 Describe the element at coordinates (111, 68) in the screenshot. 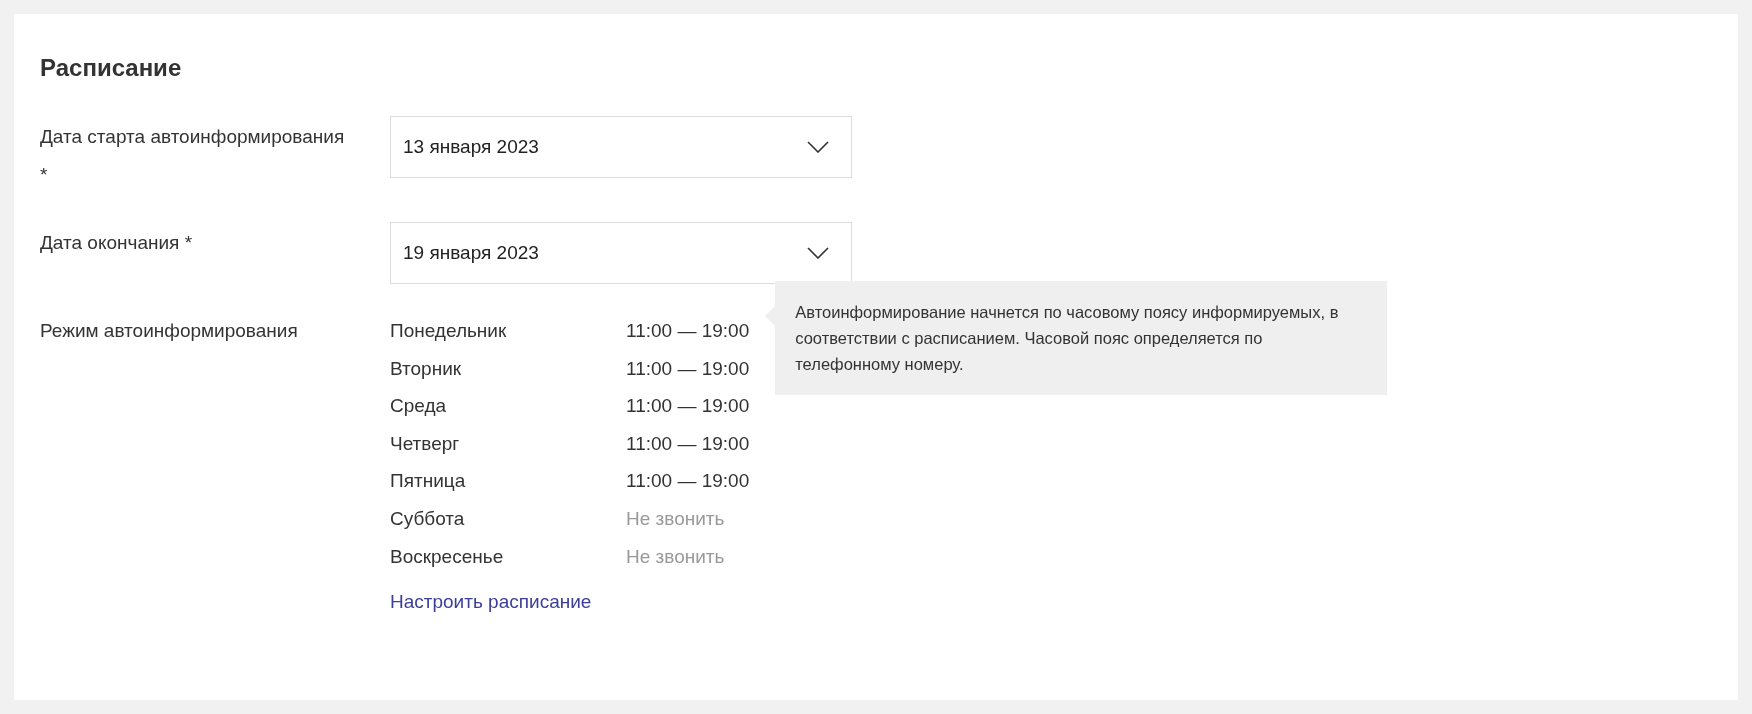

I see `section-title: Расписание` at that location.